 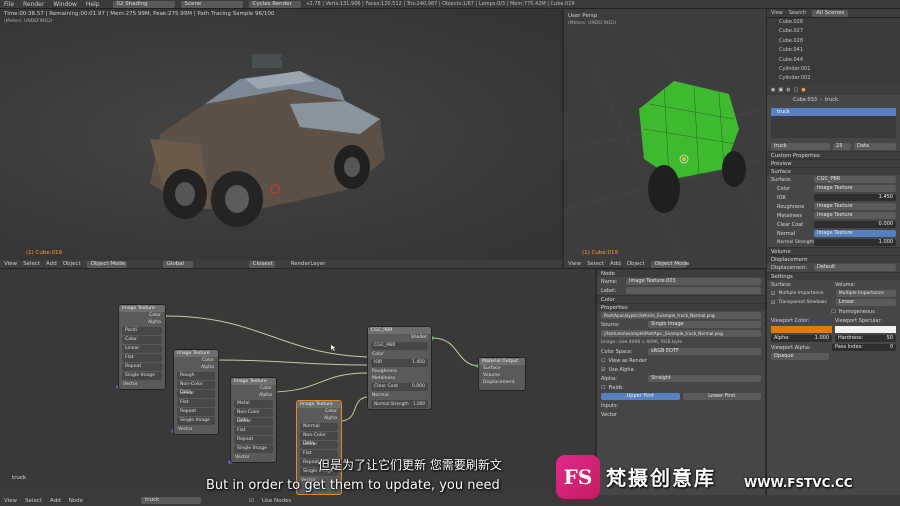 What do you see at coordinates (833, 163) in the screenshot?
I see `section-preview: Preview` at bounding box center [833, 163].